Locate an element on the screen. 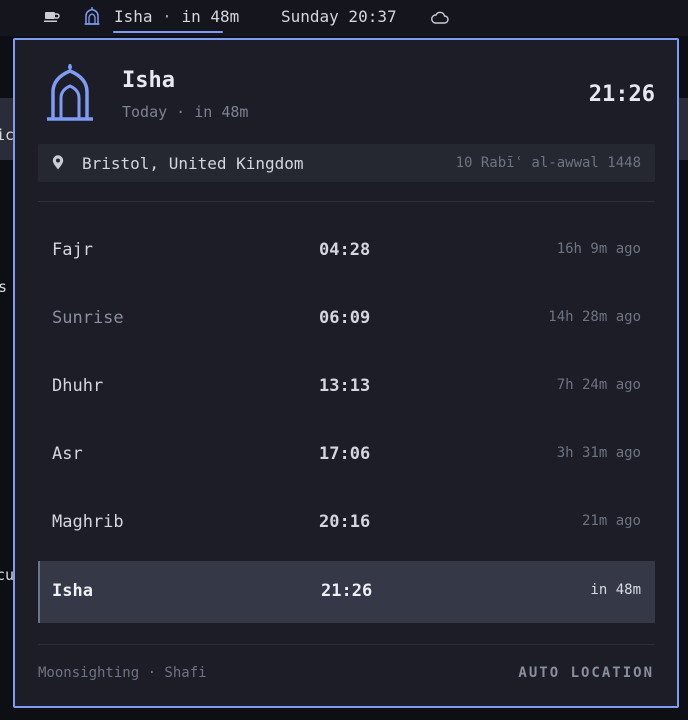  prayer-name: Asr is located at coordinates (67, 454).